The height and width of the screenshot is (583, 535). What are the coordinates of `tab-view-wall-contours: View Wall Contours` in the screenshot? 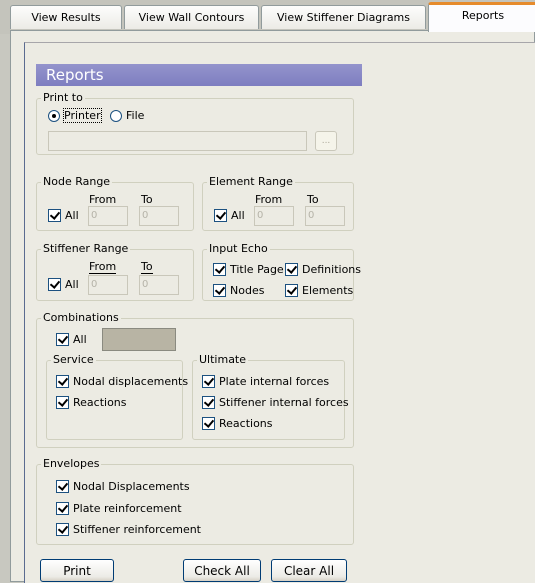 It's located at (191, 17).